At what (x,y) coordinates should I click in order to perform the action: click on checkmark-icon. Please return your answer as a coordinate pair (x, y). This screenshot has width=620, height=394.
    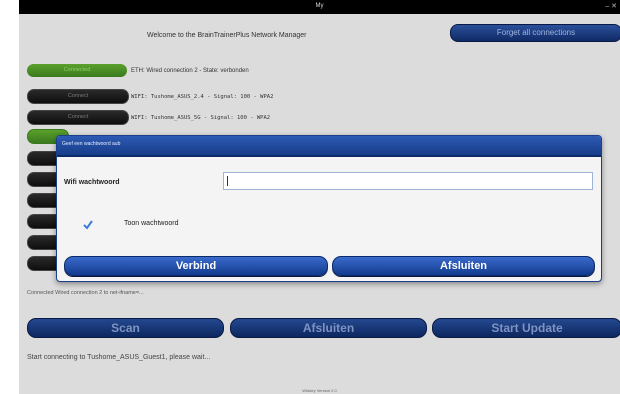
    Looking at the image, I should click on (88, 225).